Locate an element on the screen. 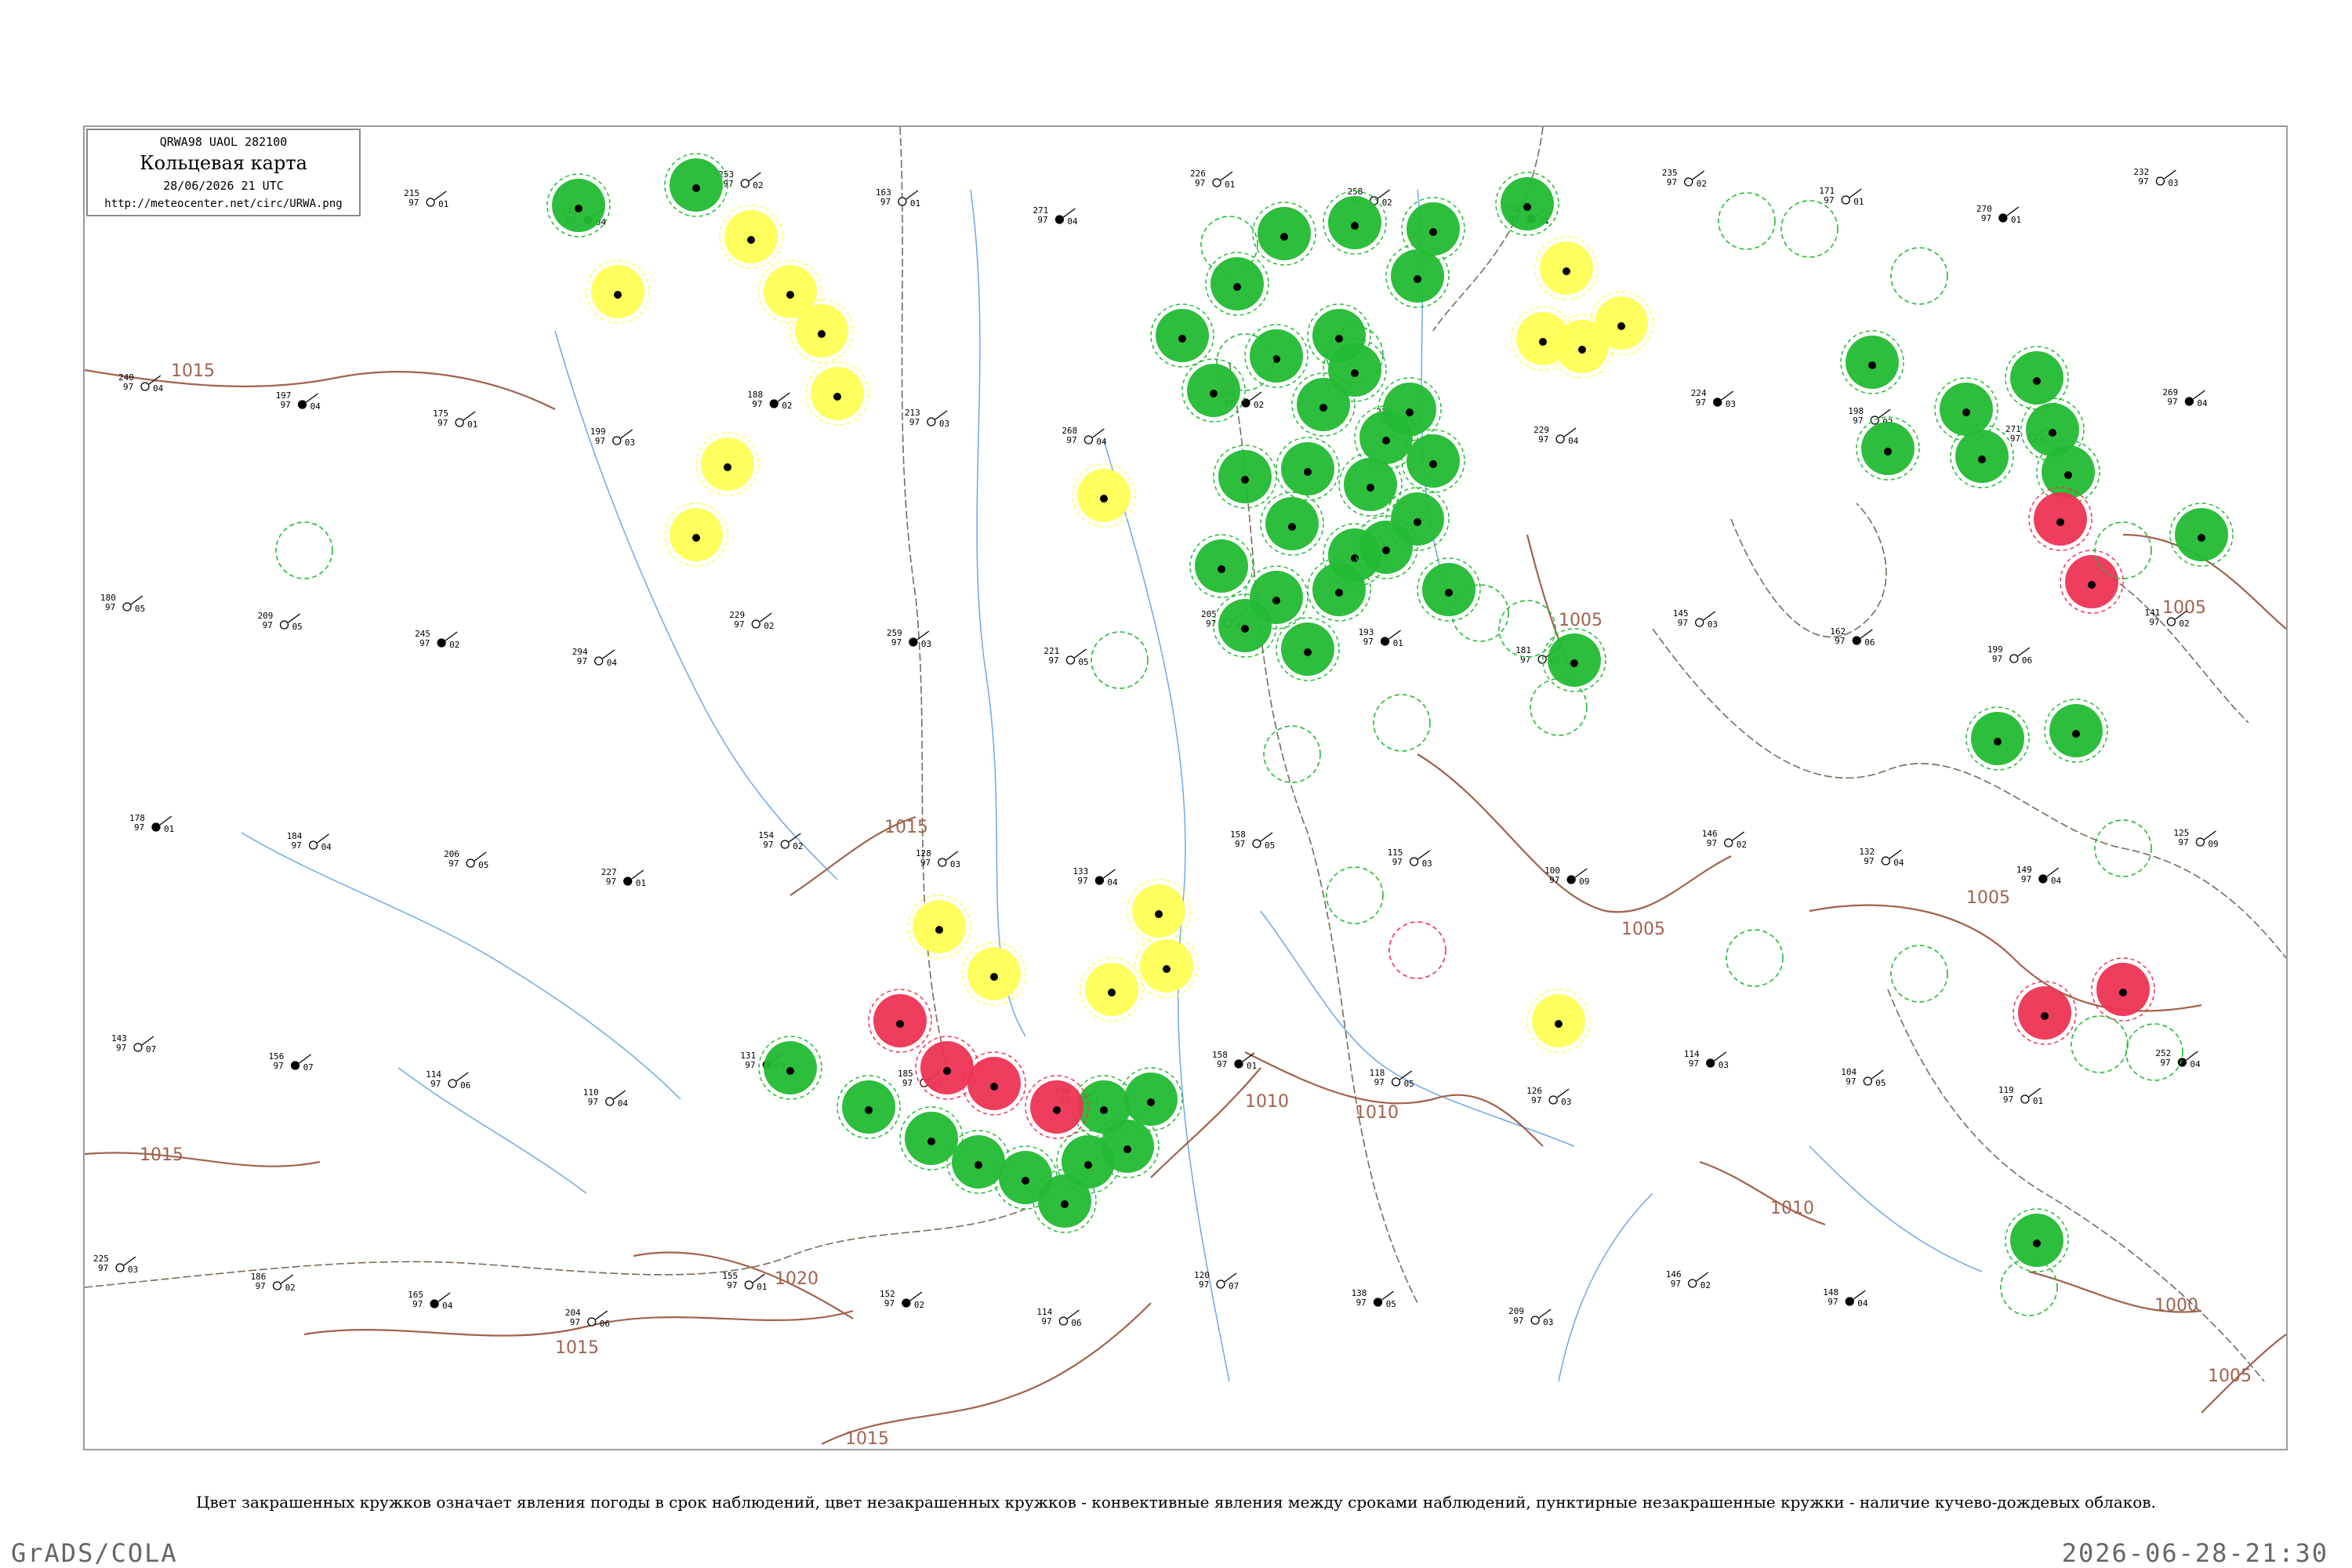 This screenshot has height=1568, width=2352. station-plot: 16297 06 is located at coordinates (1853, 637).